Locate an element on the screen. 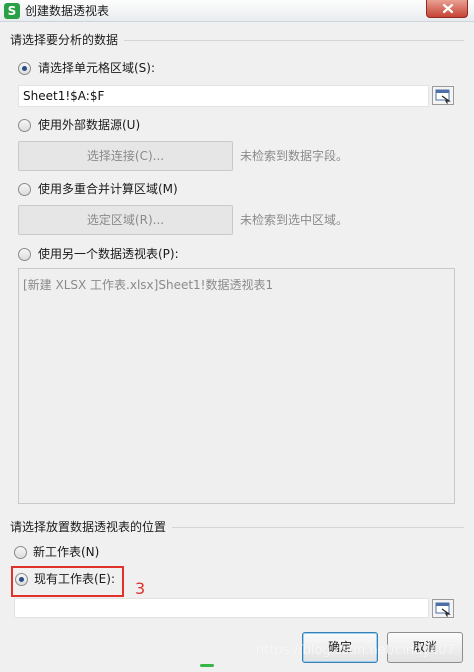 This screenshot has height=672, width=474. window-title: 创建数据透视表 is located at coordinates (67, 11).